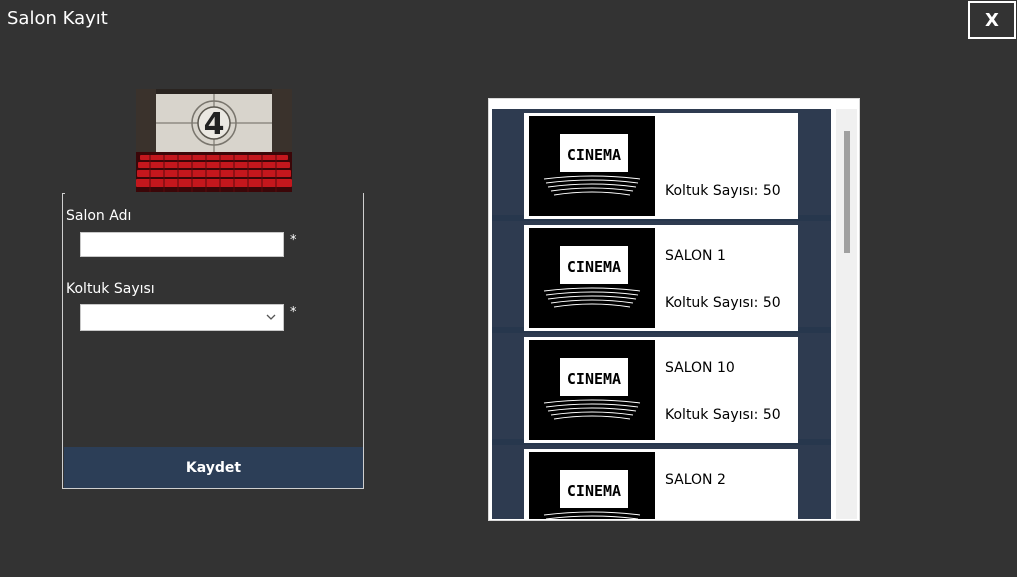 This screenshot has height=577, width=1017. I want to click on list-item: CINEMA SALON 10 Koltuk Sayısı: 50, so click(661, 388).